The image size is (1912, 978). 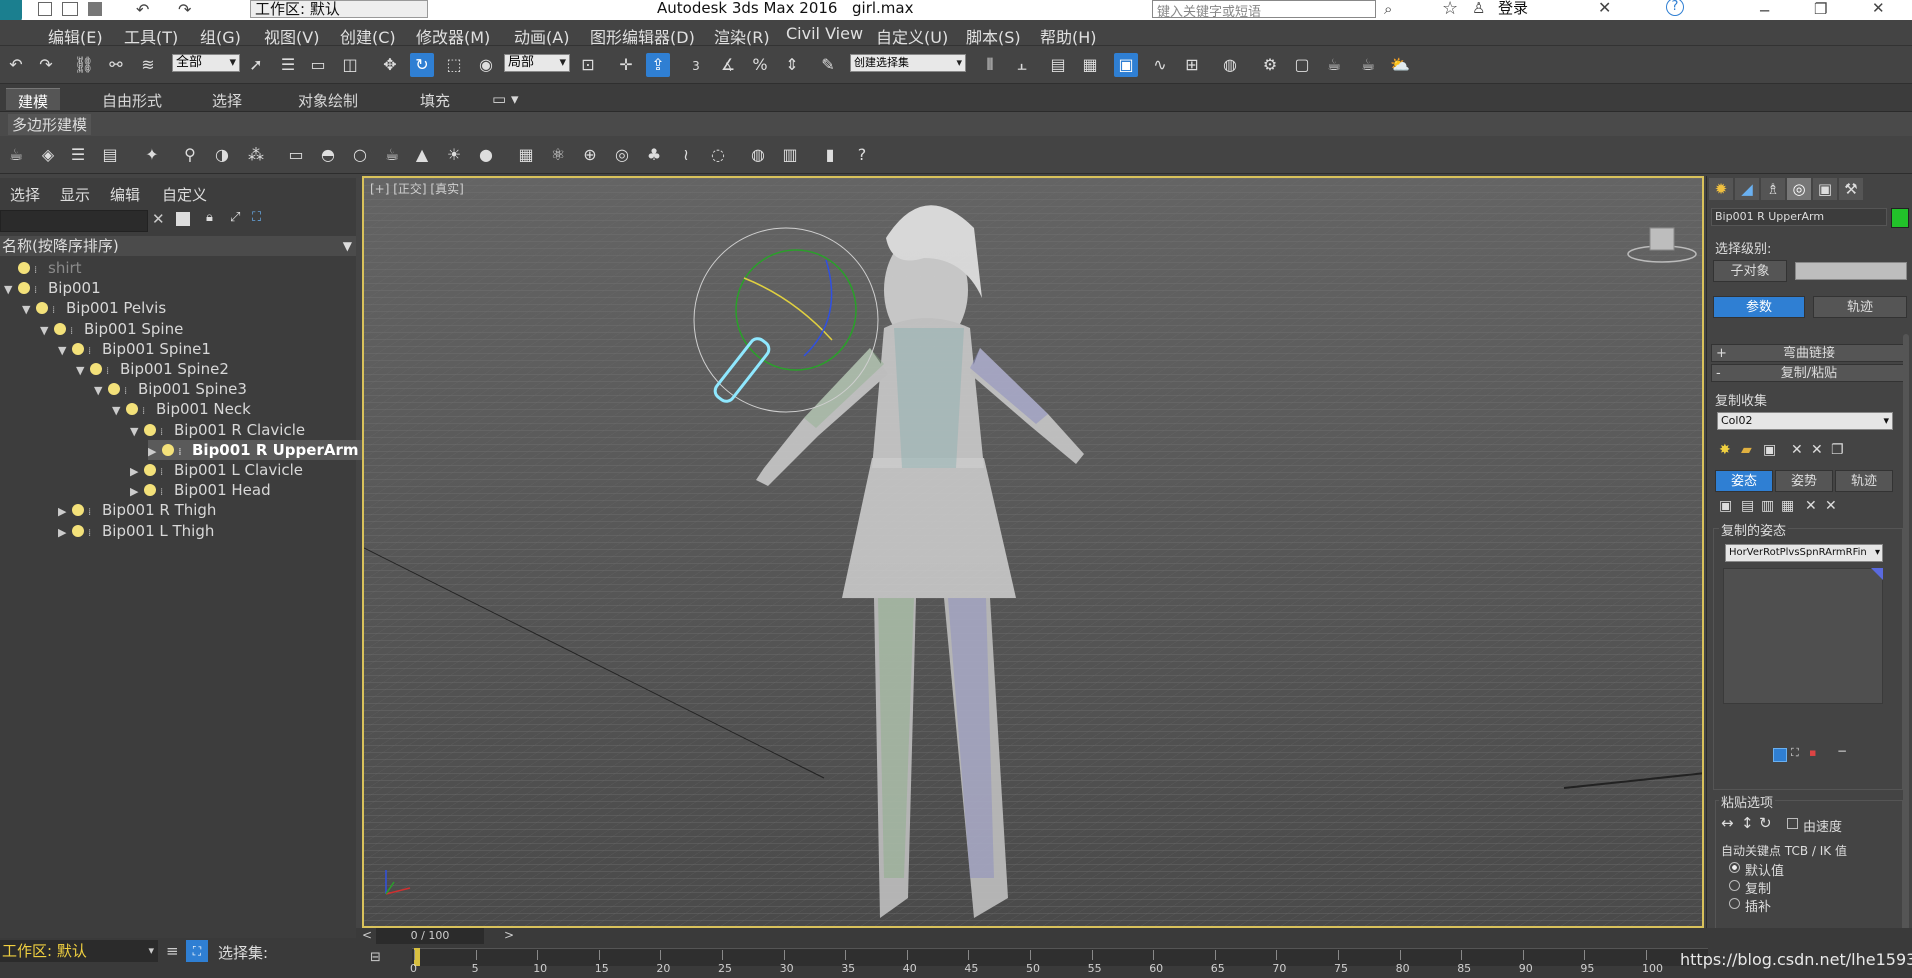 I want to click on scene-explorer-tab: 选择, so click(x=25, y=194).